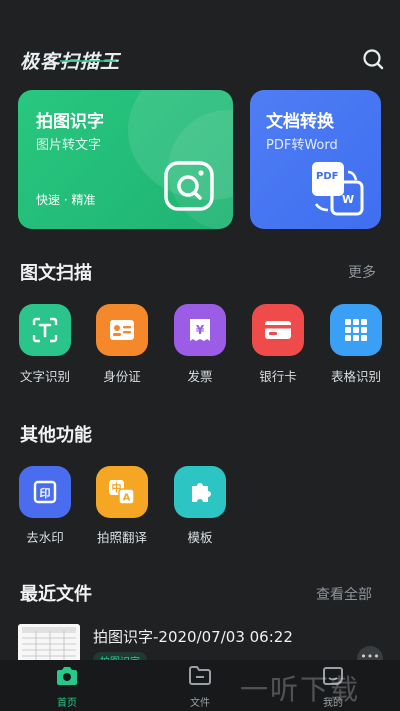 The width and height of the screenshot is (400, 711). What do you see at coordinates (373, 59) in the screenshot?
I see `search-icon` at bounding box center [373, 59].